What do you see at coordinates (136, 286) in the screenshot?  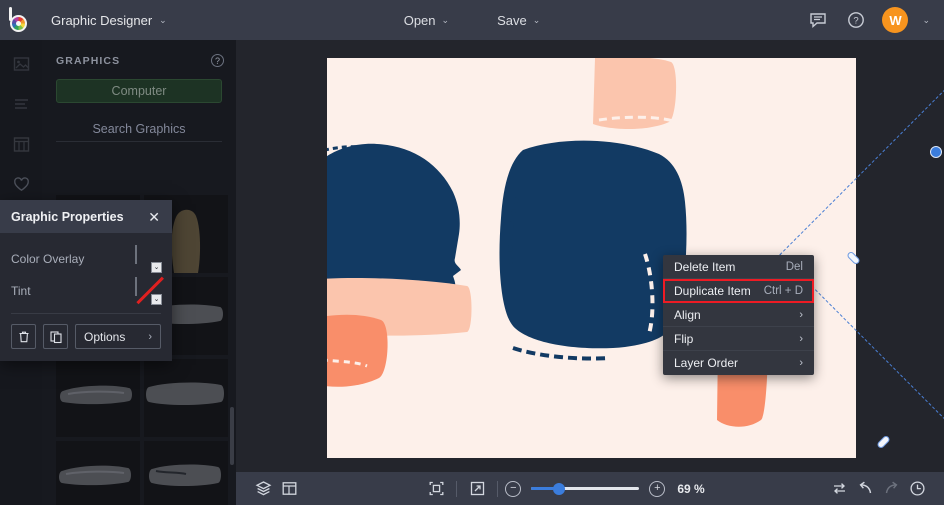 I see `tint-swatch` at bounding box center [136, 286].